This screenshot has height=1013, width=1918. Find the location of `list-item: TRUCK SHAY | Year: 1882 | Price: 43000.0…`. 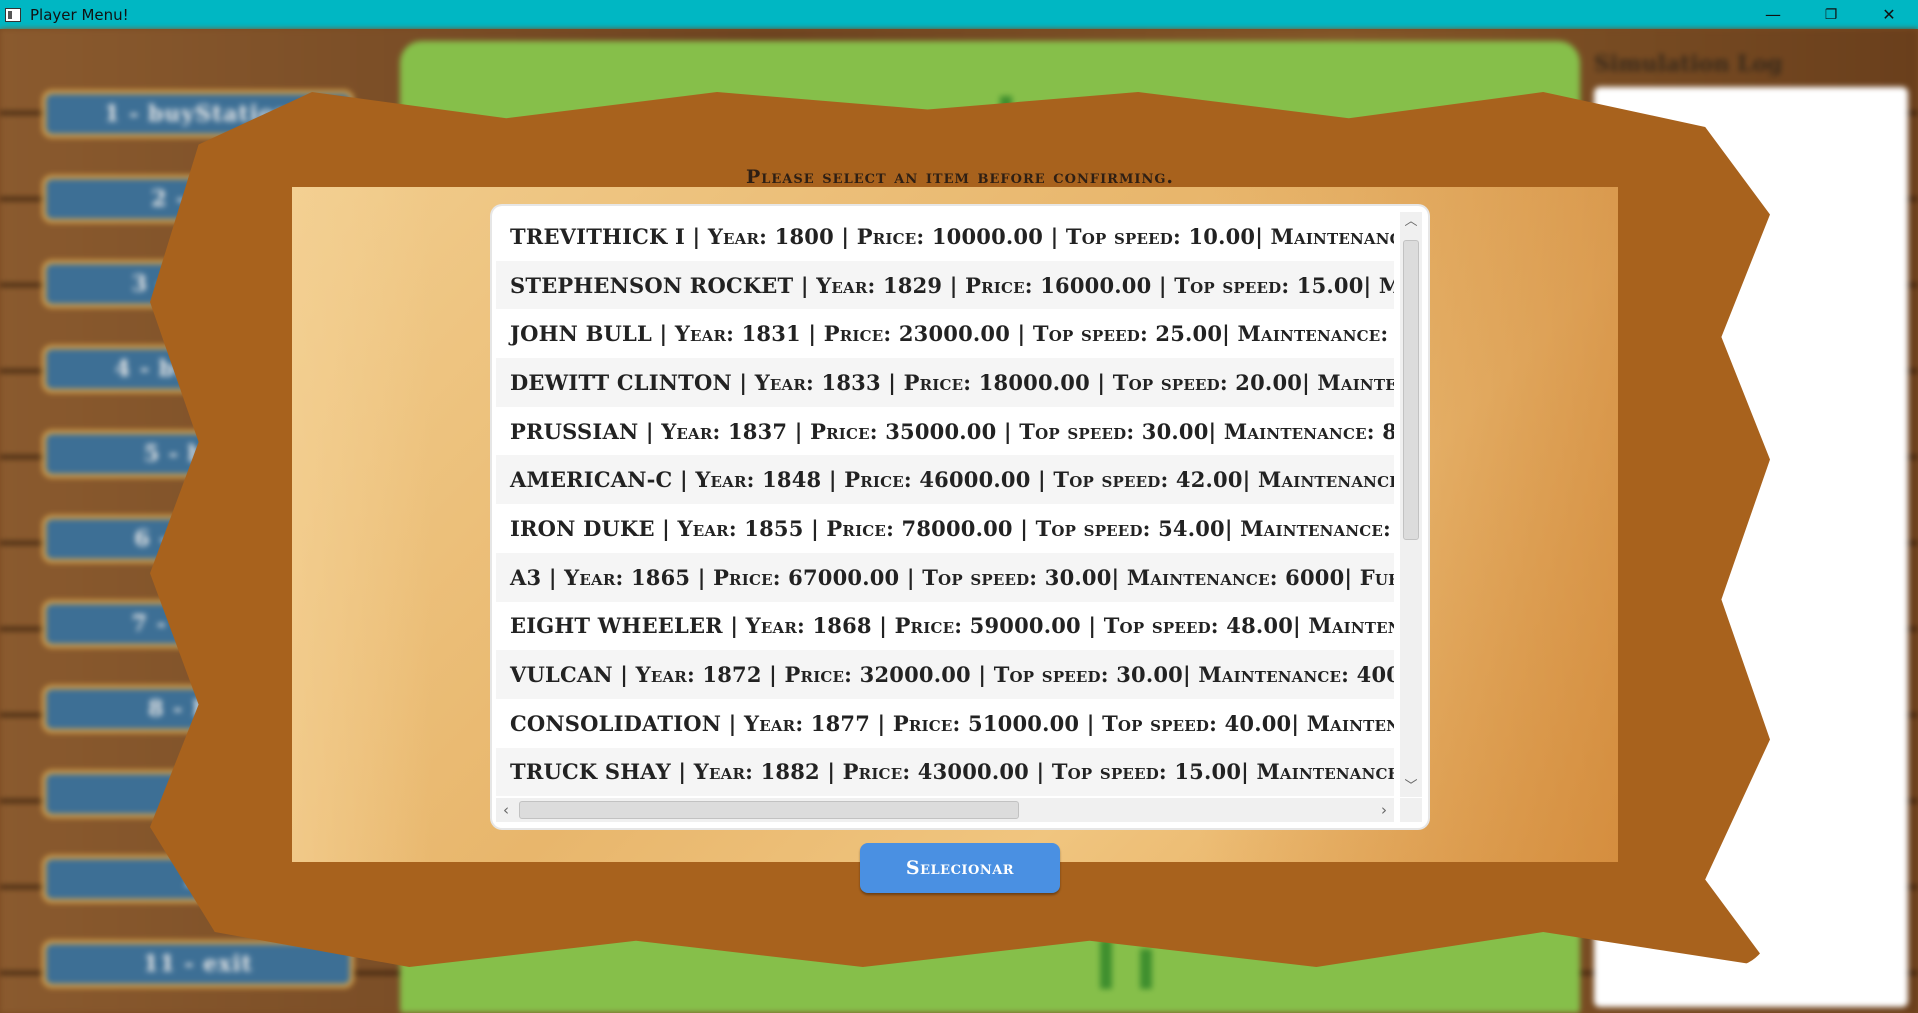

list-item: TRUCK SHAY | Year: 1882 | Price: 43000.0… is located at coordinates (945, 772).